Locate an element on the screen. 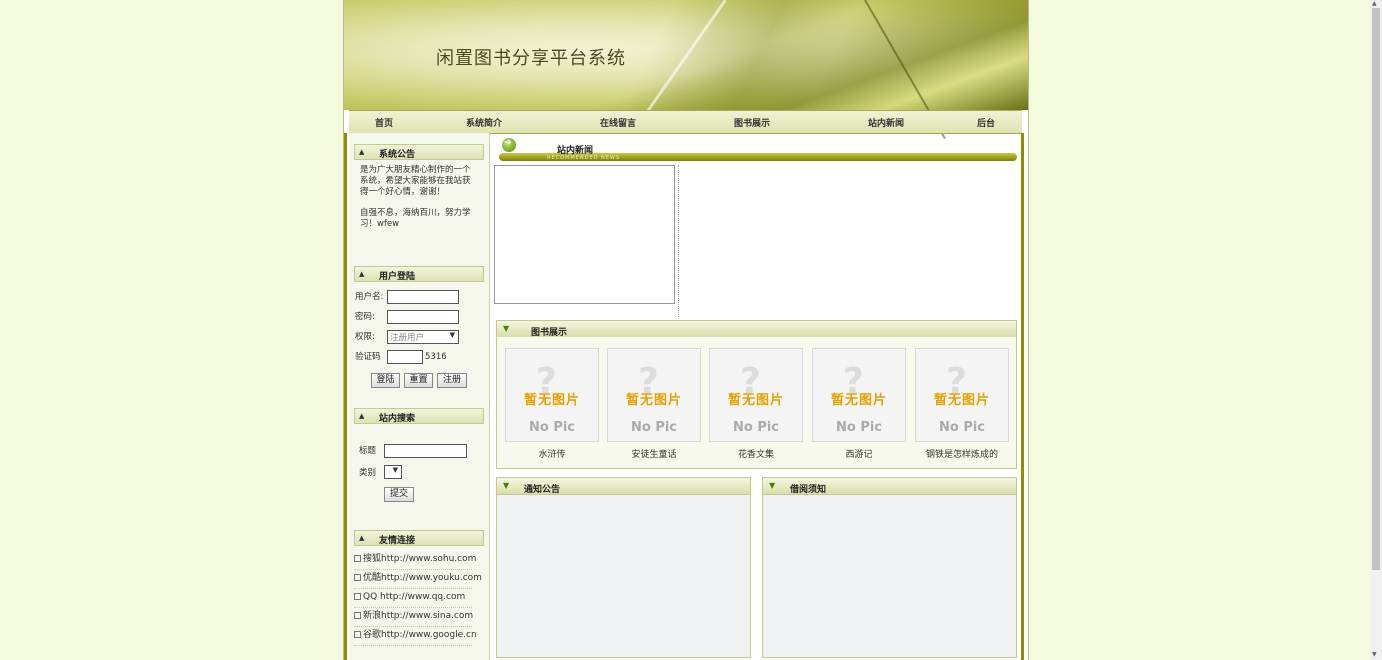 Image resolution: width=1382 pixels, height=660 pixels. role-value: 注册用户 is located at coordinates (407, 338).